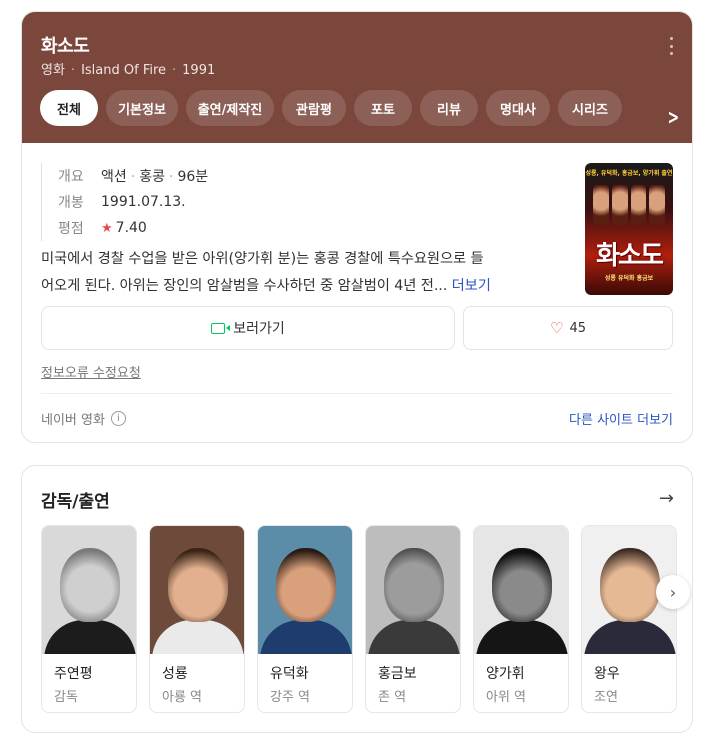 Image resolution: width=710 pixels, height=741 pixels. I want to click on other-sites-link: 다른 사이트 더보기, so click(621, 418).